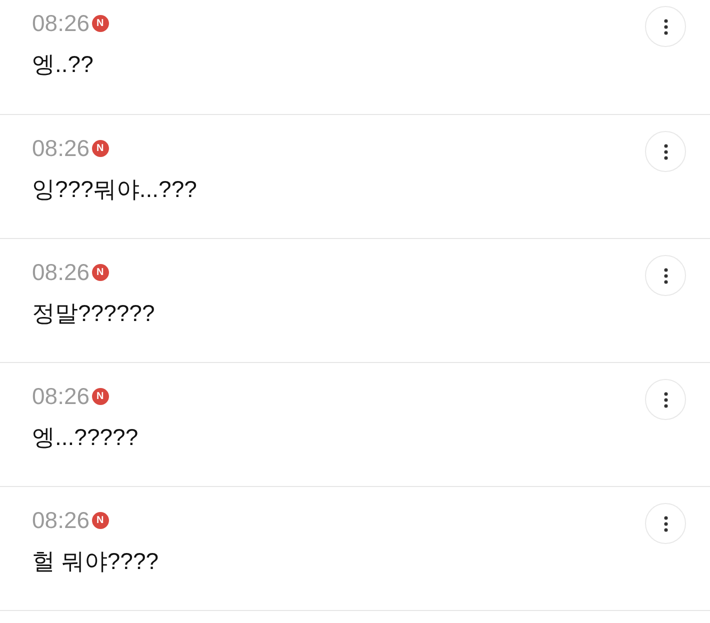 This screenshot has width=710, height=623. What do you see at coordinates (115, 189) in the screenshot?
I see `comment-text: 잉???뭐야...???` at bounding box center [115, 189].